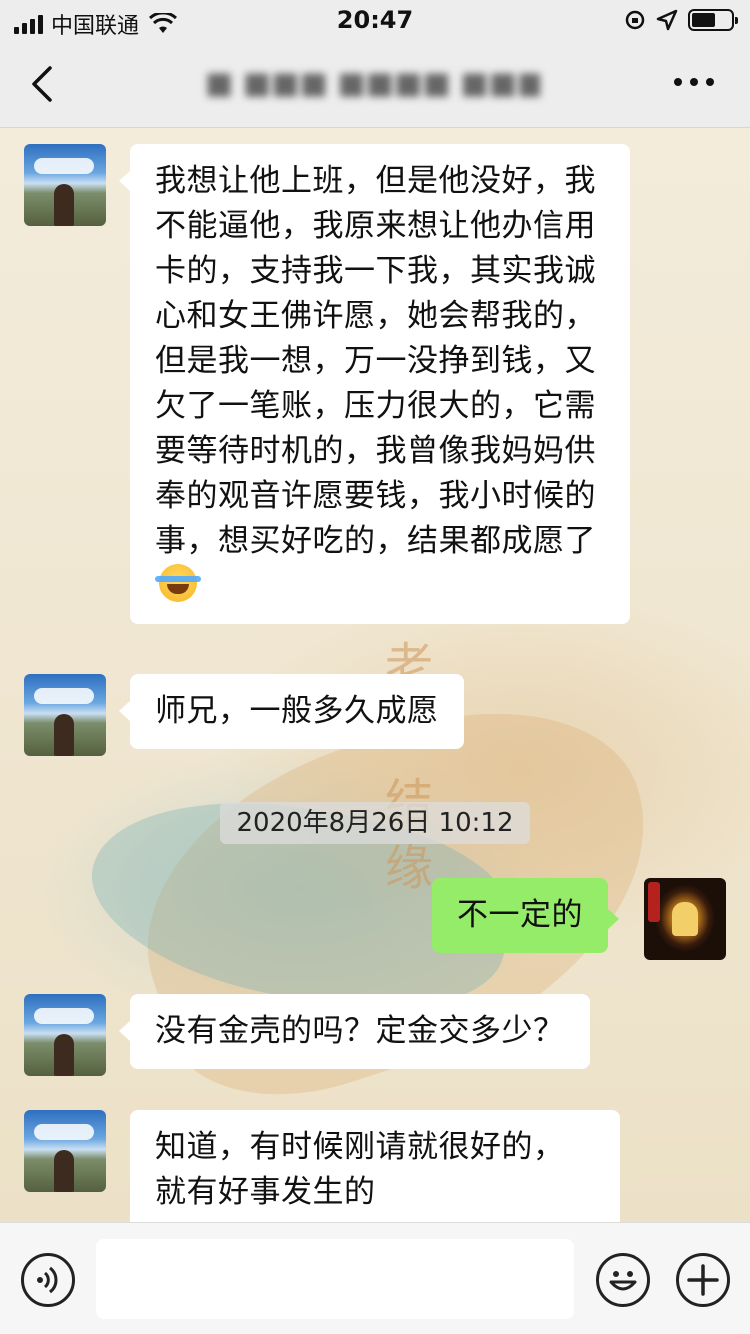 The height and width of the screenshot is (1334, 750). What do you see at coordinates (685, 919) in the screenshot?
I see `my-avatar` at bounding box center [685, 919].